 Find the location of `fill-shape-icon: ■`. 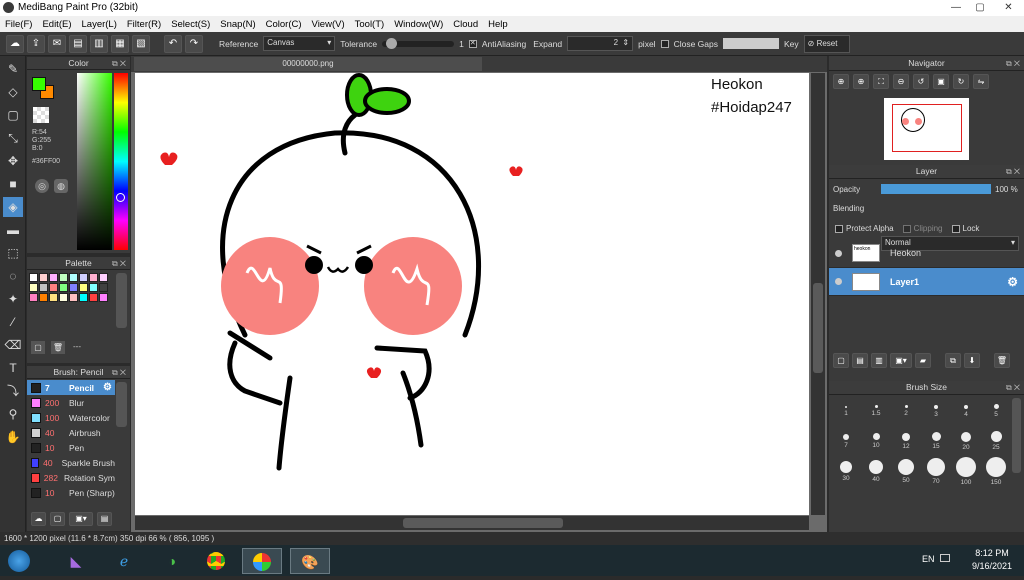

fill-shape-icon: ■ is located at coordinates (13, 184).